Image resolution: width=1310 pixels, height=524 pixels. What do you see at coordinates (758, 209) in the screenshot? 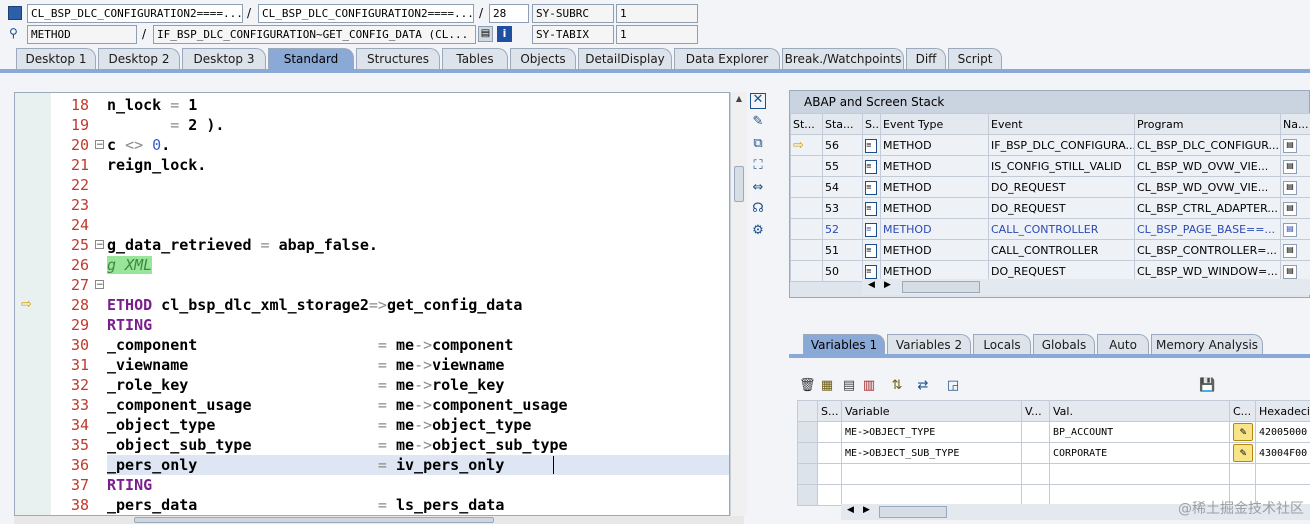
I see `services-icon: ☊` at bounding box center [758, 209].